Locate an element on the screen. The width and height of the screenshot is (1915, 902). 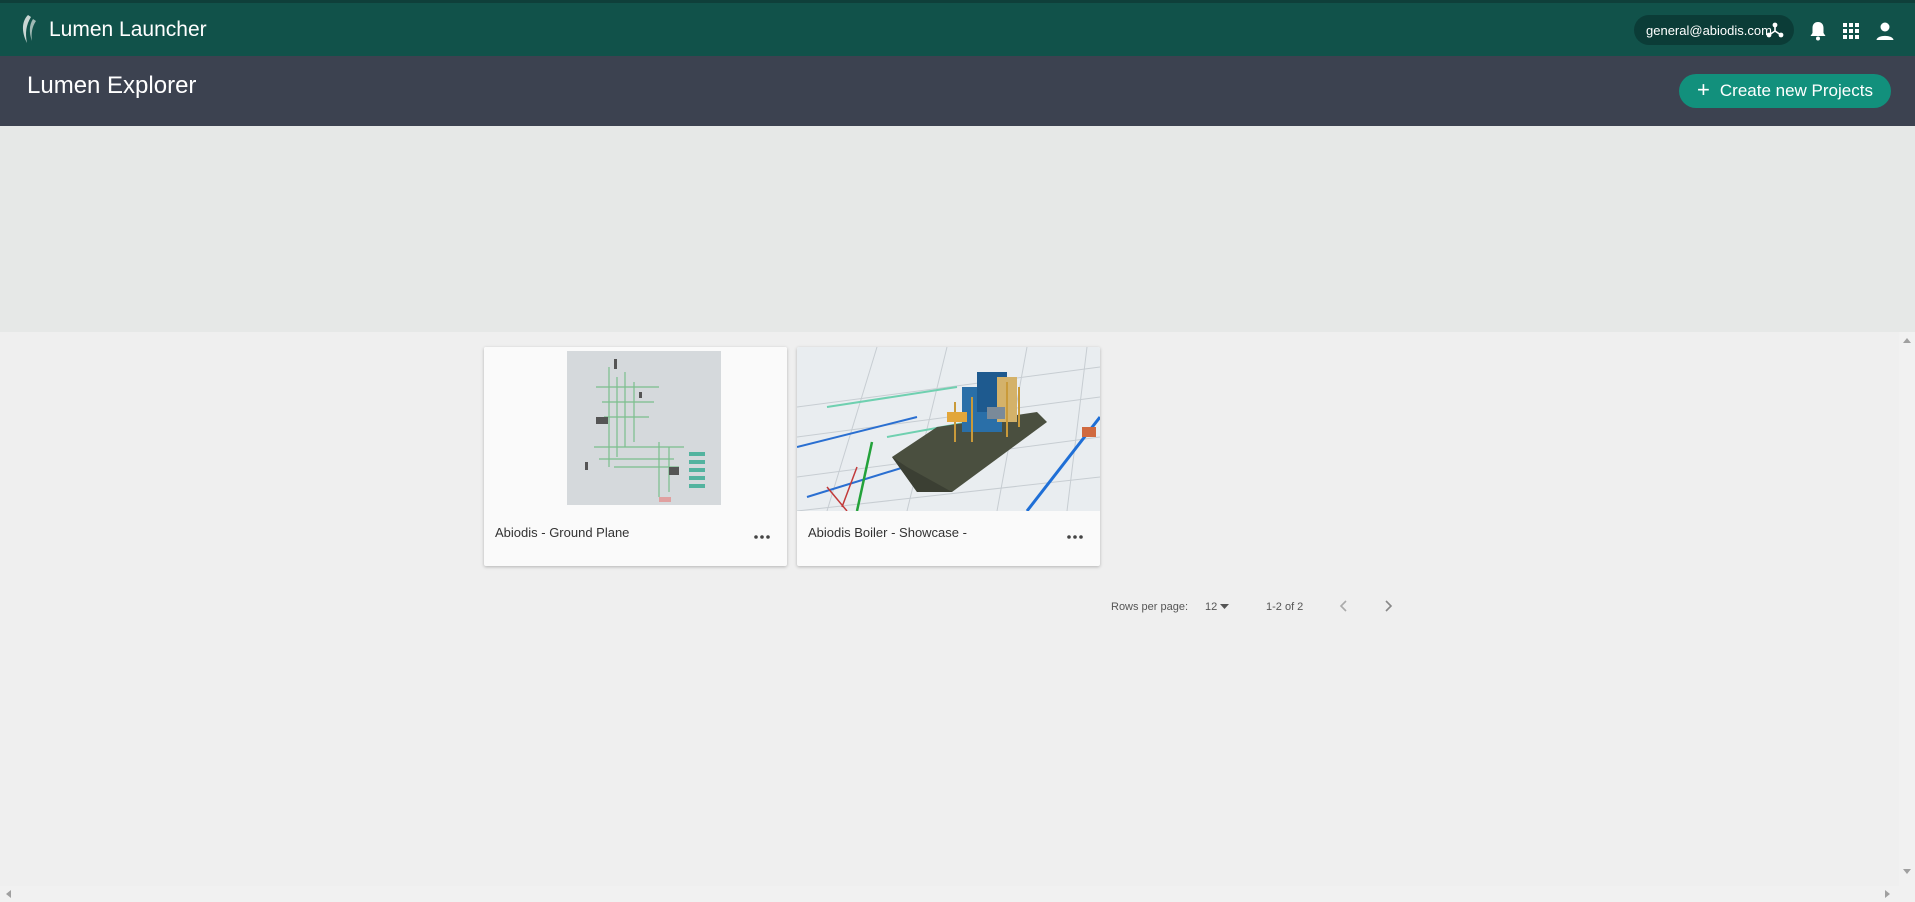
vertical-scrollbar is located at coordinates (1907, 609).